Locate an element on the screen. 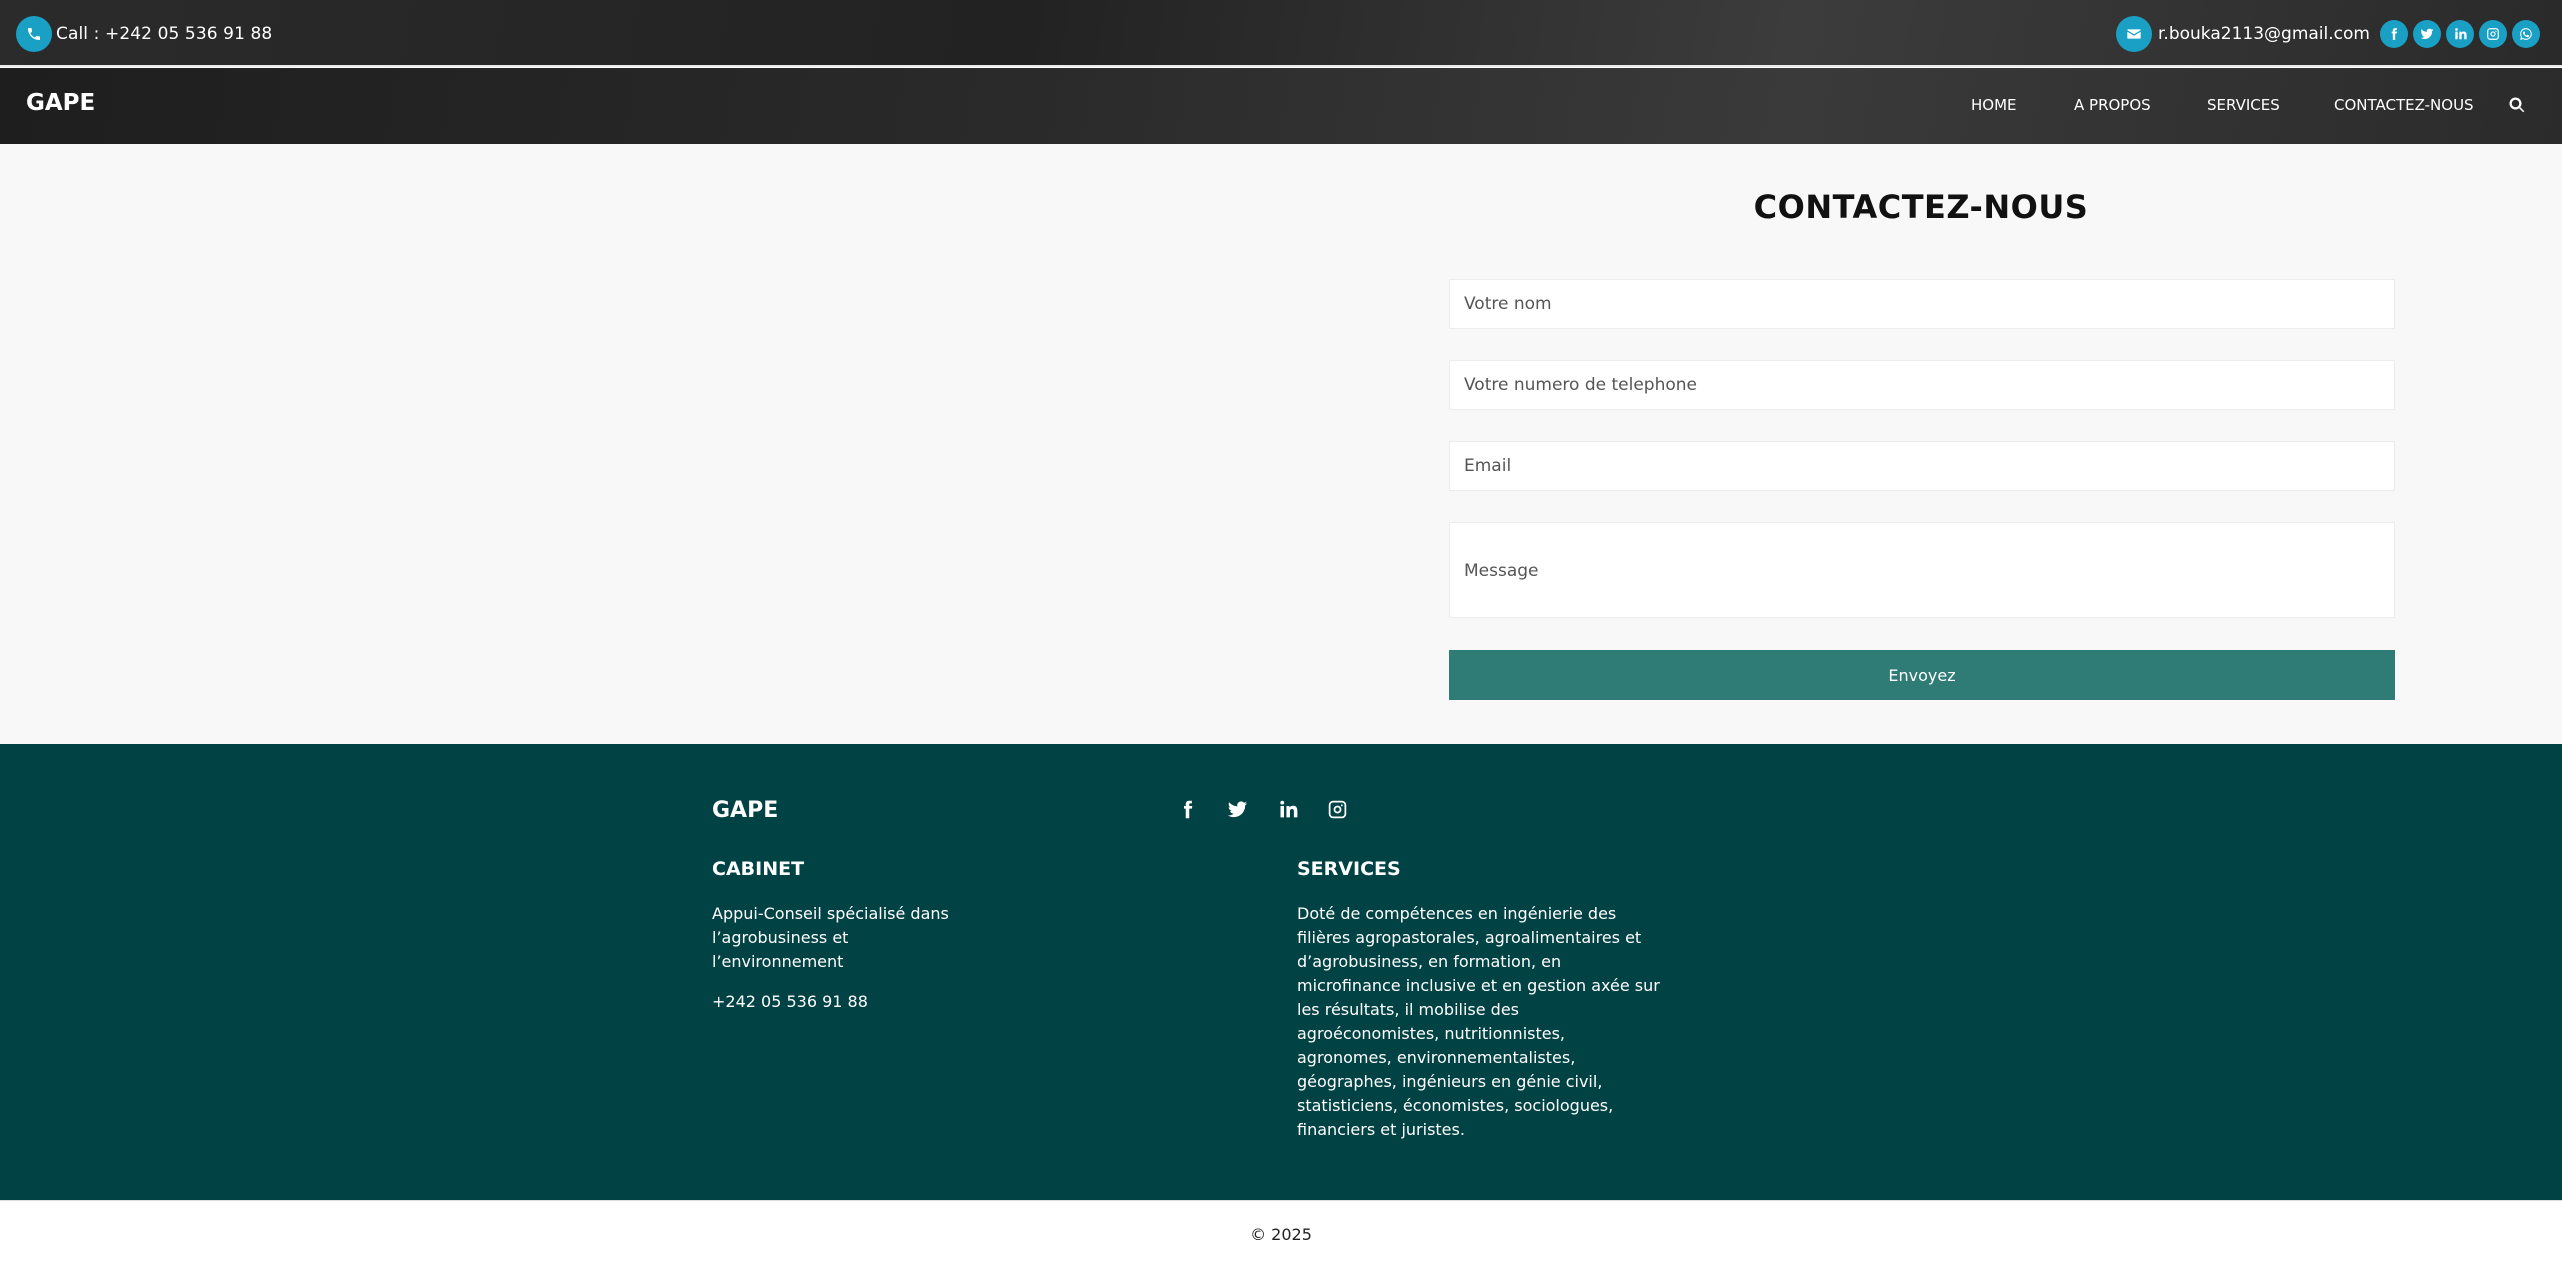  nav-a-propos: A PROPOS is located at coordinates (2112, 105).